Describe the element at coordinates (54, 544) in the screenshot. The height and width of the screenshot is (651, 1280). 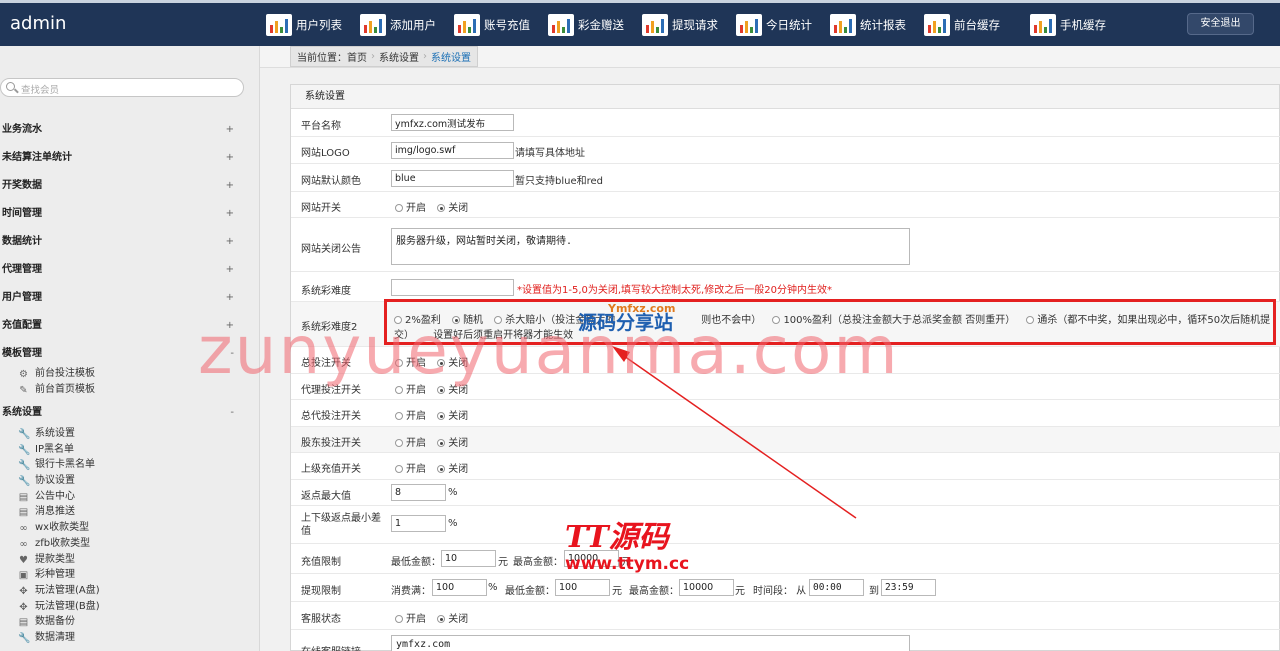
I see `sidebar-item-zfb-payment-type: ∞ zfb收款类型` at that location.